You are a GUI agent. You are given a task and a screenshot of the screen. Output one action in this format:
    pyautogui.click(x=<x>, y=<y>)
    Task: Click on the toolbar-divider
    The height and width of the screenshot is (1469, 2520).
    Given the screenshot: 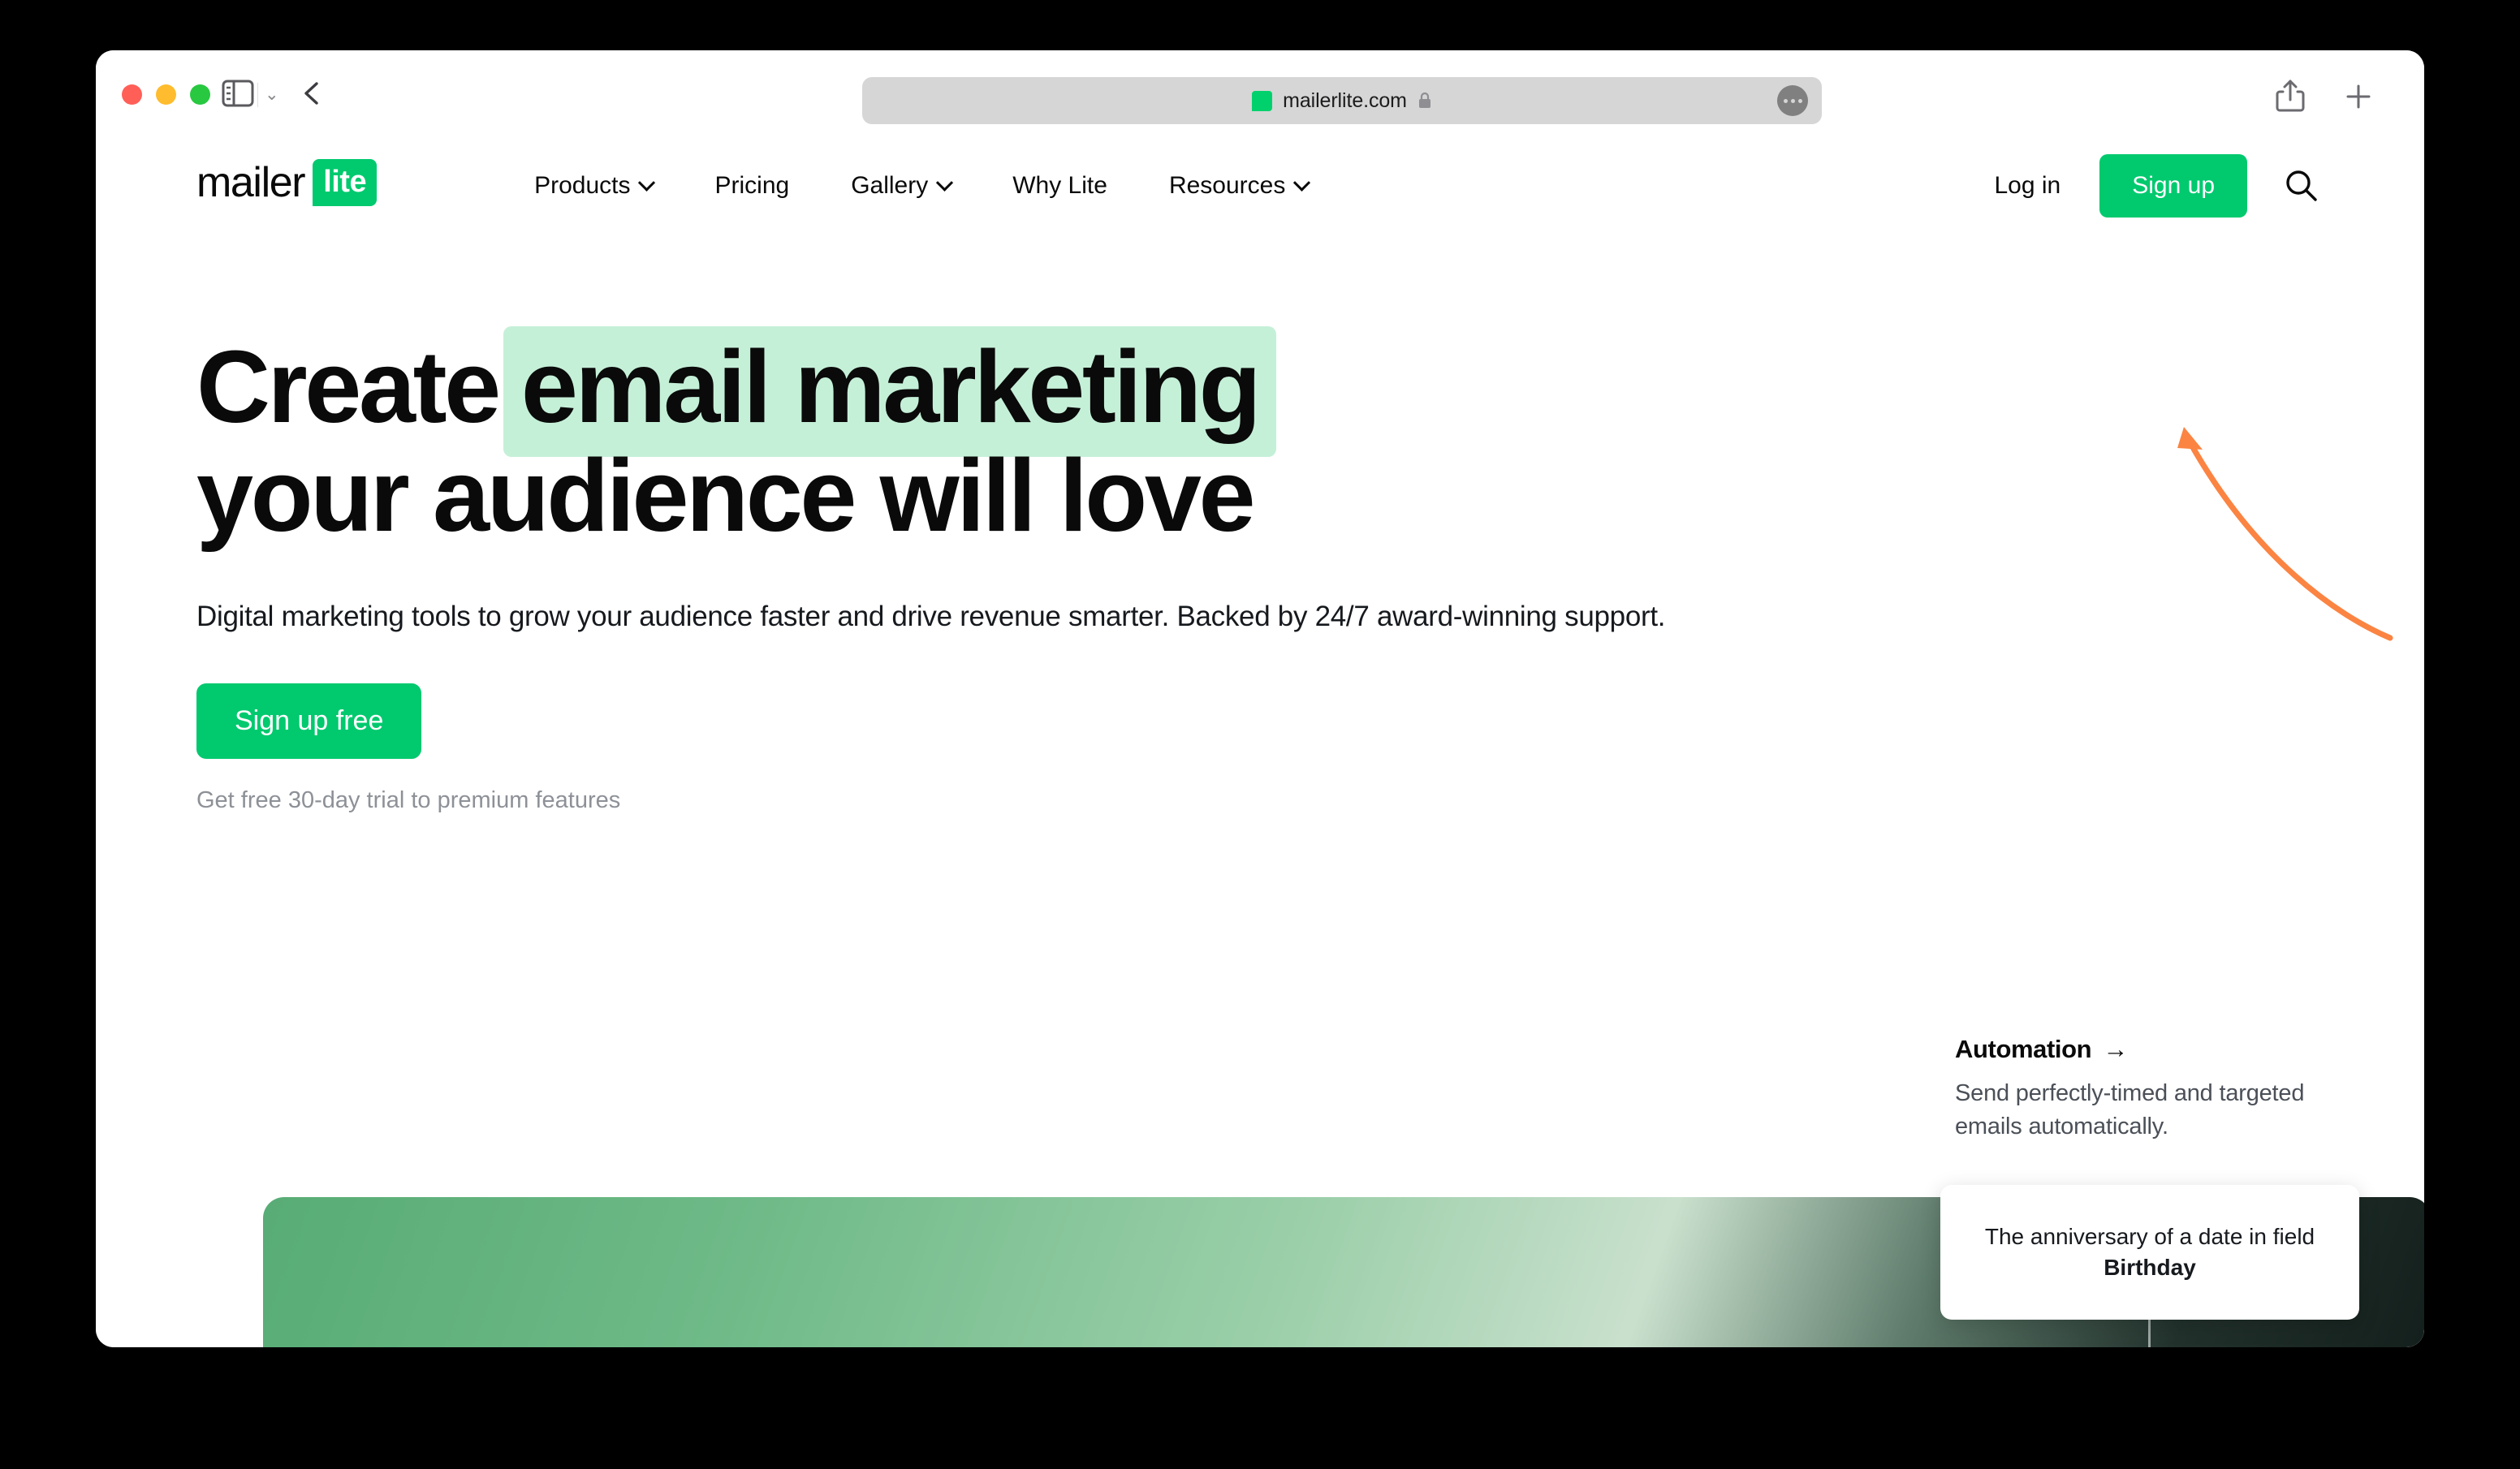 What is the action you would take?
    pyautogui.click(x=257, y=95)
    